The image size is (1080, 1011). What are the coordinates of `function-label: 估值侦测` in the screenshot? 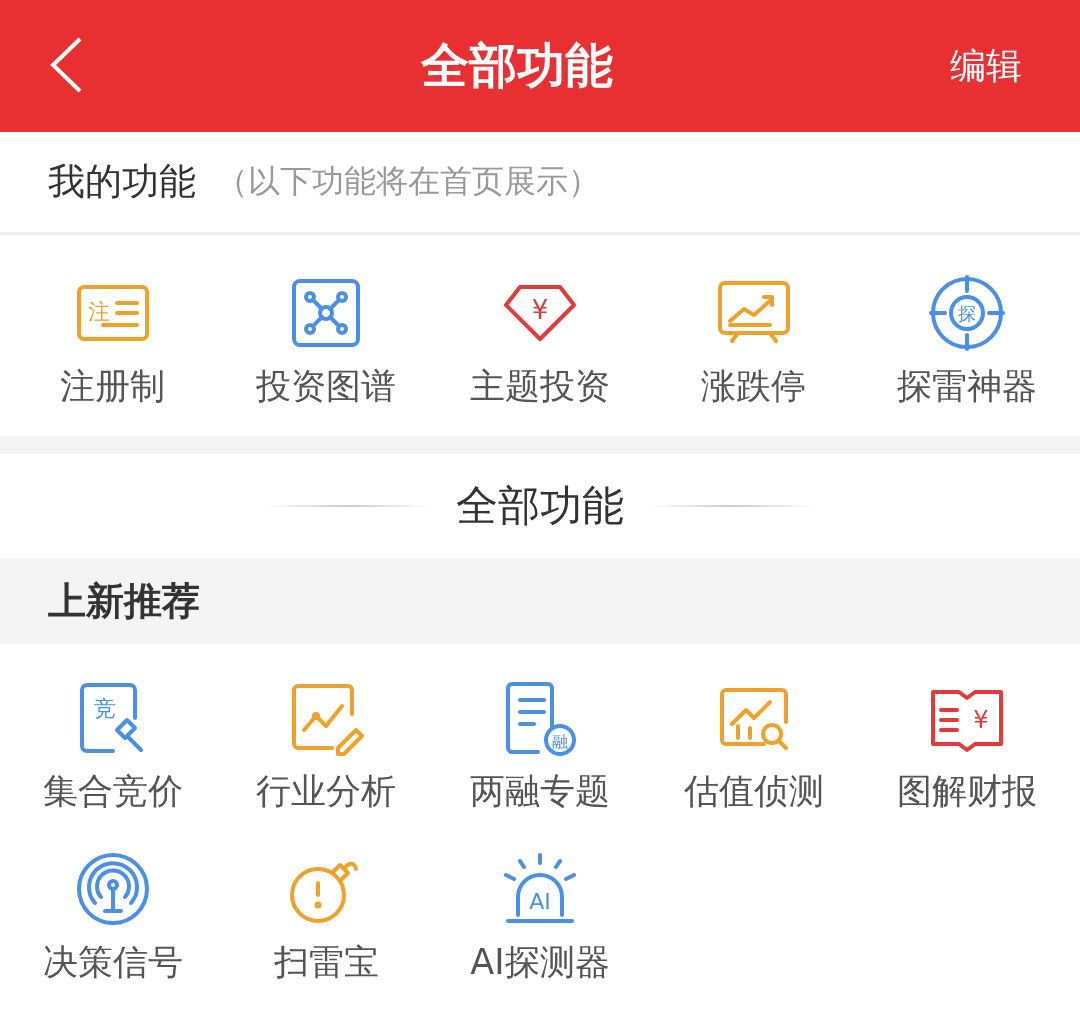 It's located at (753, 791).